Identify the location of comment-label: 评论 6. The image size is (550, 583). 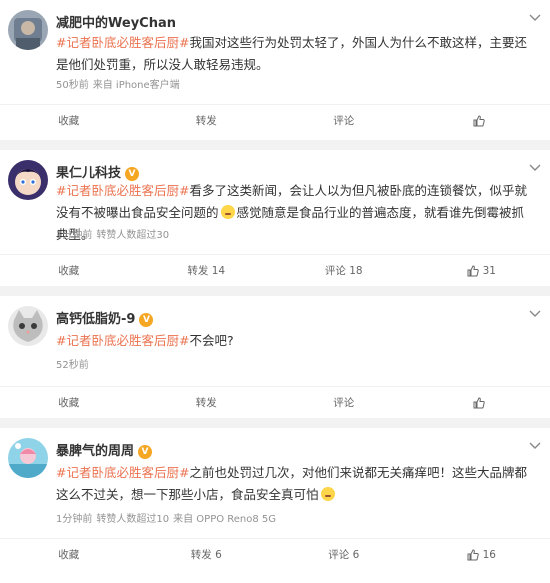
(344, 555).